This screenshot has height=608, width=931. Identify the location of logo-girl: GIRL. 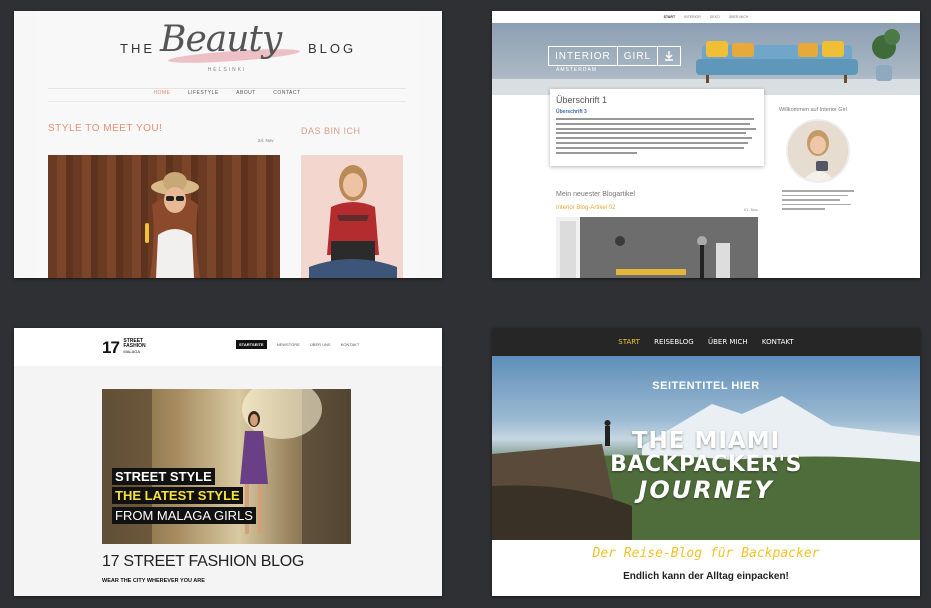
(638, 56).